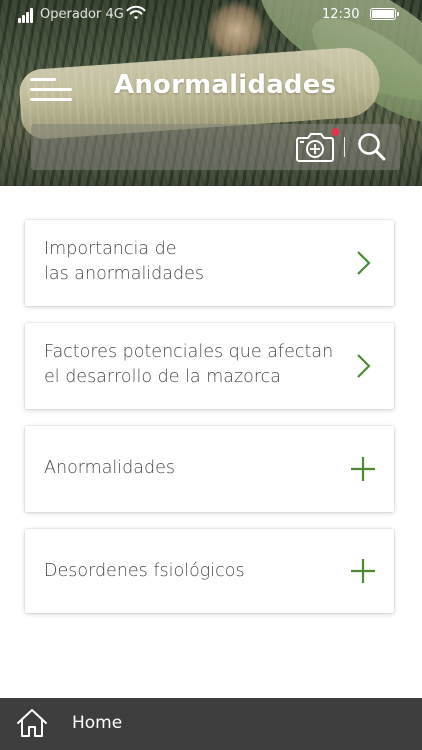  I want to click on camera-scan-icon, so click(315, 147).